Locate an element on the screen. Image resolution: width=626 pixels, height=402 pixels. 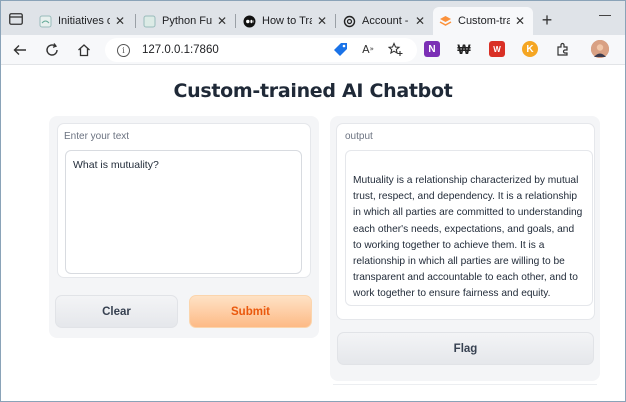
text-input: What is mutuality? is located at coordinates (183, 212).